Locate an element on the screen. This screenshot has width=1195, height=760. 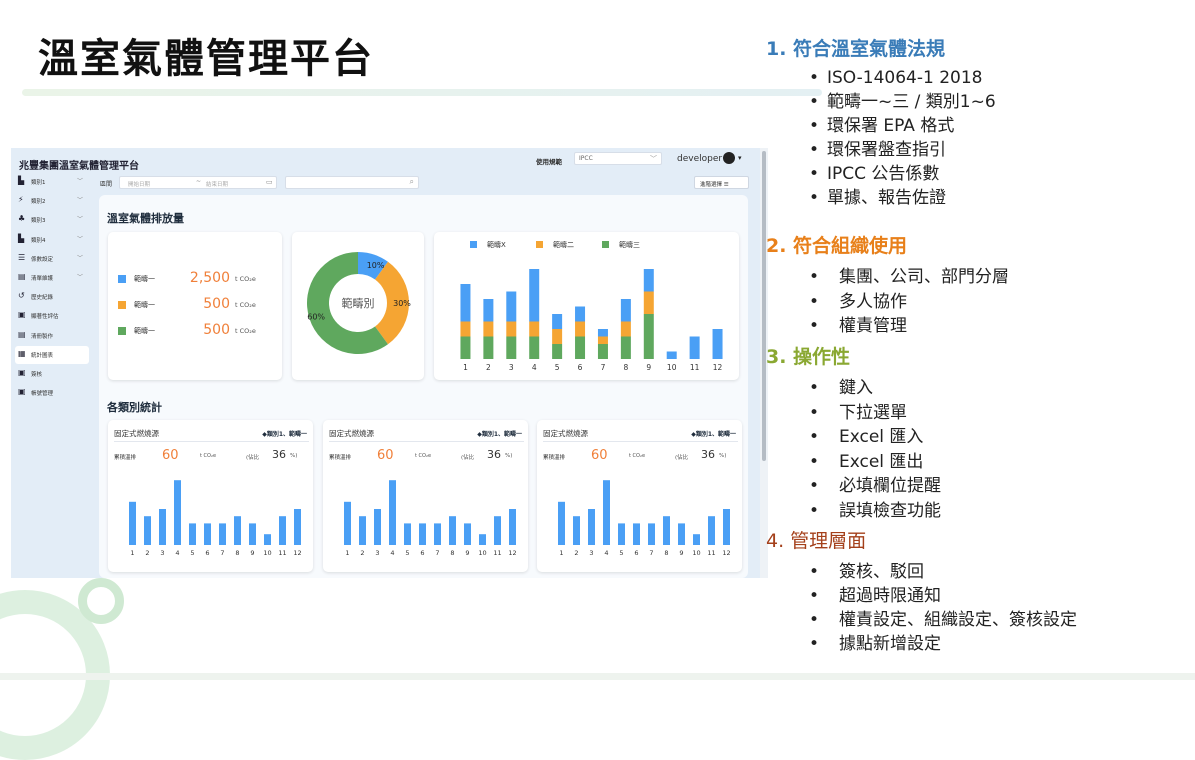
date-range-input: 開始日期 ~ 結束日期 ▭ is located at coordinates (198, 182).